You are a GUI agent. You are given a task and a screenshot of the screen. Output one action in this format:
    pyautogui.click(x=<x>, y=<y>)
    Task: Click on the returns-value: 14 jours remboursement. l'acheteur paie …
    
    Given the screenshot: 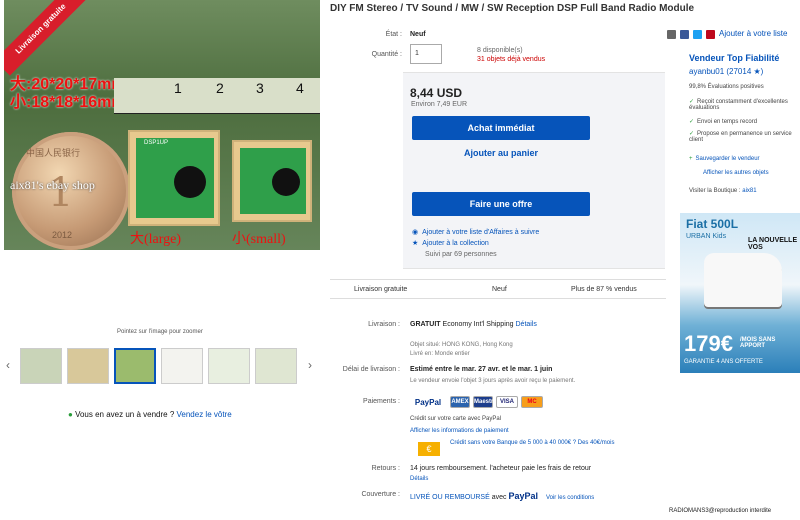 What is the action you would take?
    pyautogui.click(x=501, y=468)
    